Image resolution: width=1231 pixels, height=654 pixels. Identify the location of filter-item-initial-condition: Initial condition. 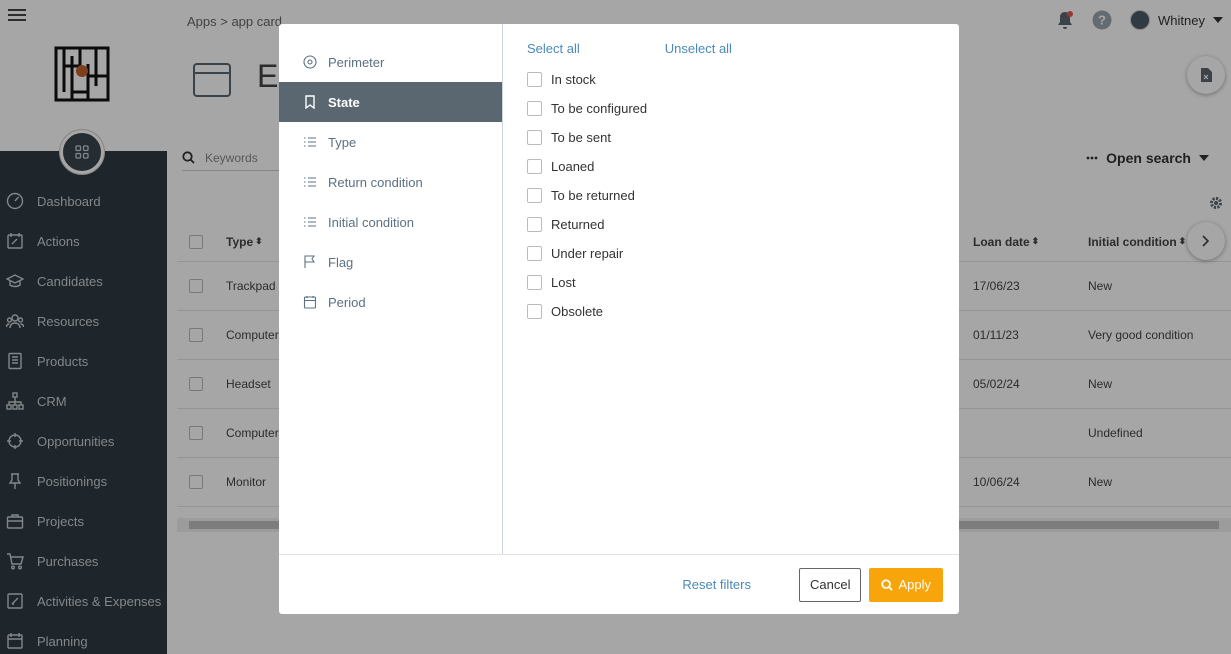
(390, 222).